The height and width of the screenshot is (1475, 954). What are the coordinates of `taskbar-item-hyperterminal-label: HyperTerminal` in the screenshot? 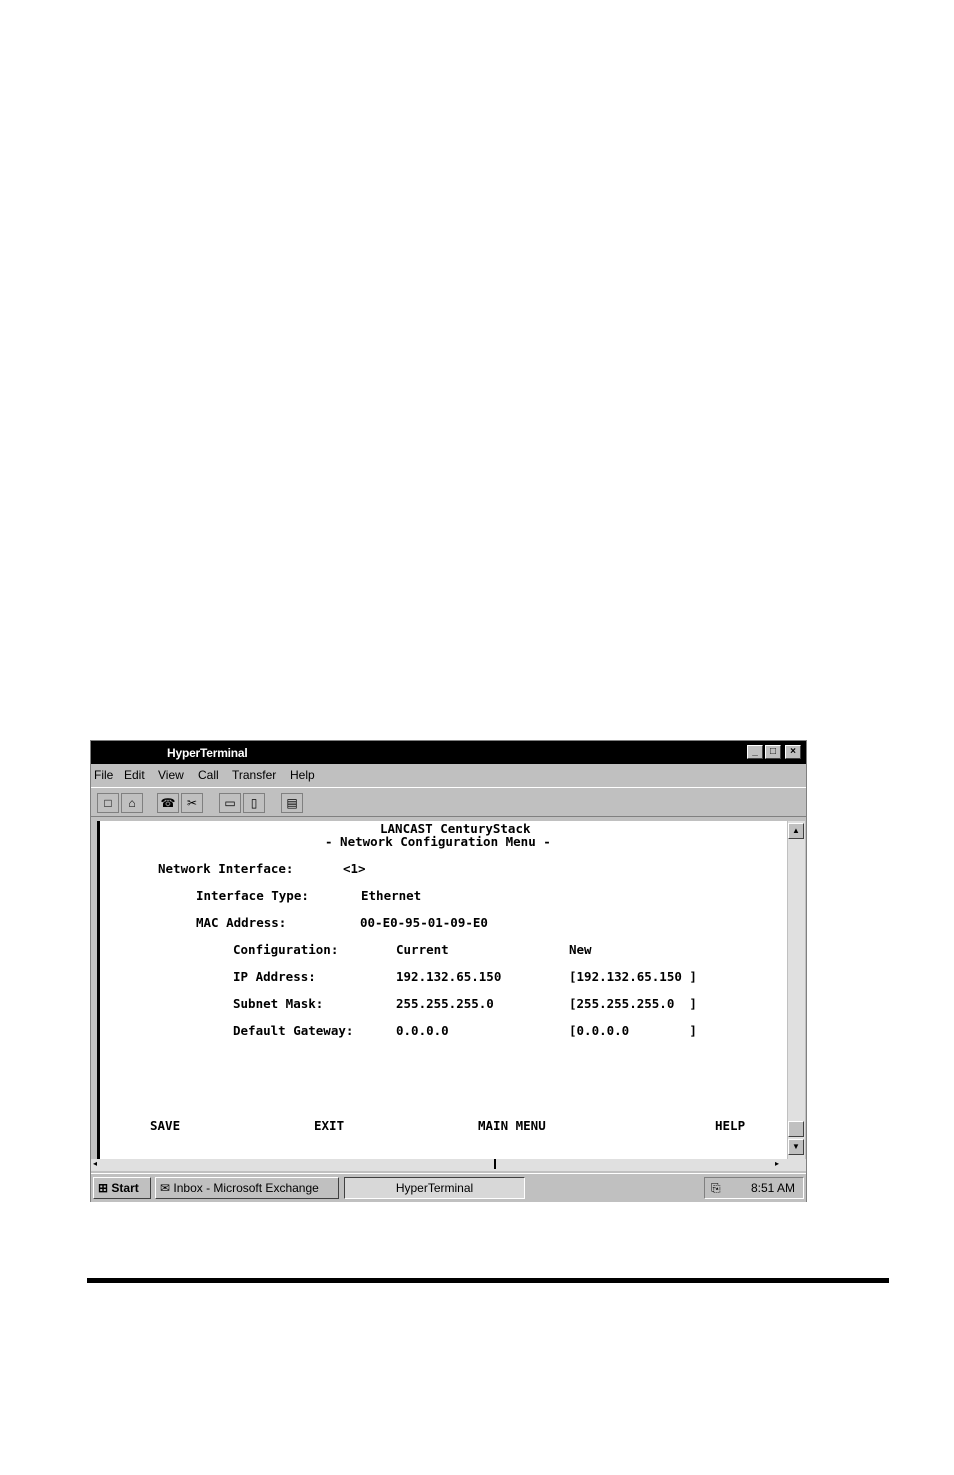 It's located at (434, 1188).